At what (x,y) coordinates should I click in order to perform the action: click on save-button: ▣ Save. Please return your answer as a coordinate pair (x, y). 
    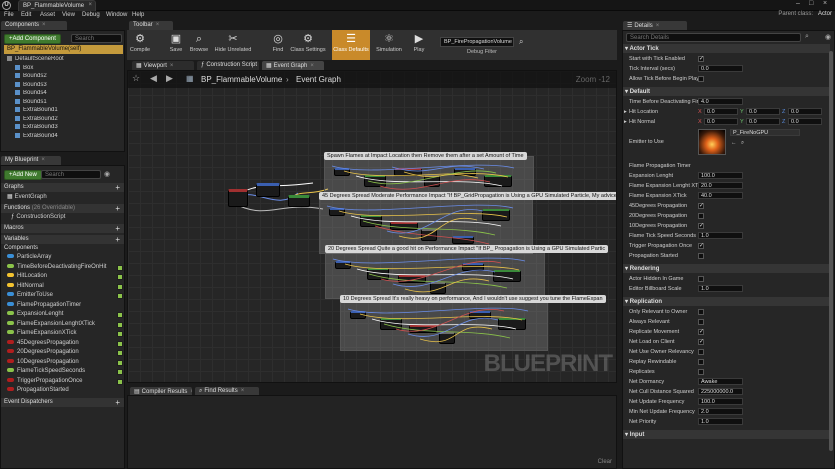
    Looking at the image, I should click on (176, 45).